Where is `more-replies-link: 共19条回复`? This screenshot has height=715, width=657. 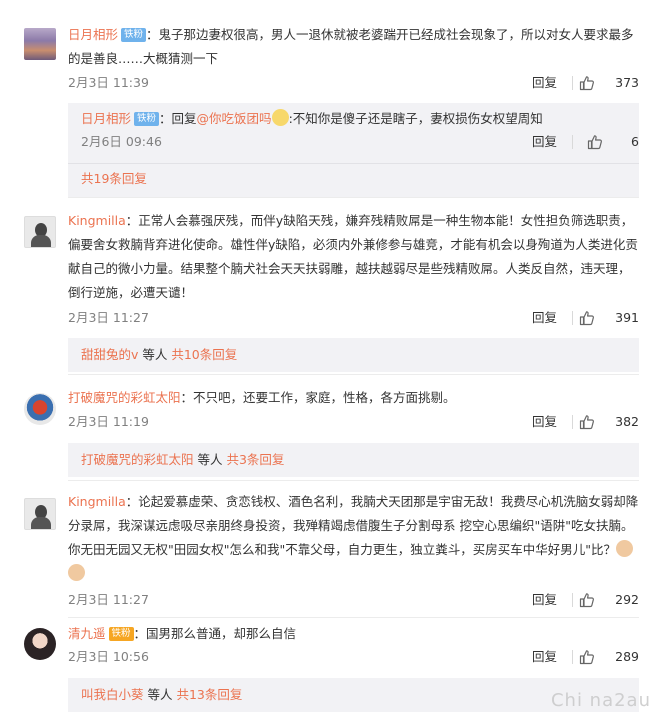
more-replies-link: 共19条回复 is located at coordinates (353, 179).